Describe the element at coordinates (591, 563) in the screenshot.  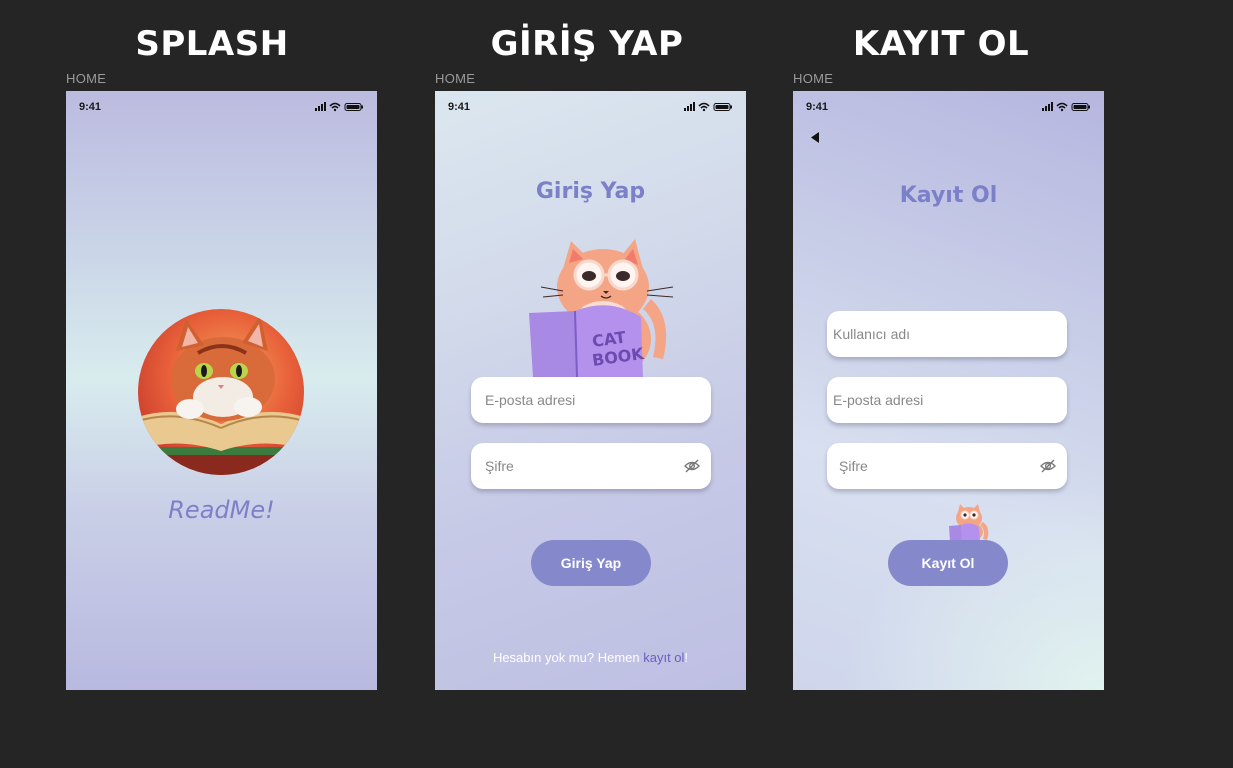
I see `login-button: Giriş Yap` at that location.